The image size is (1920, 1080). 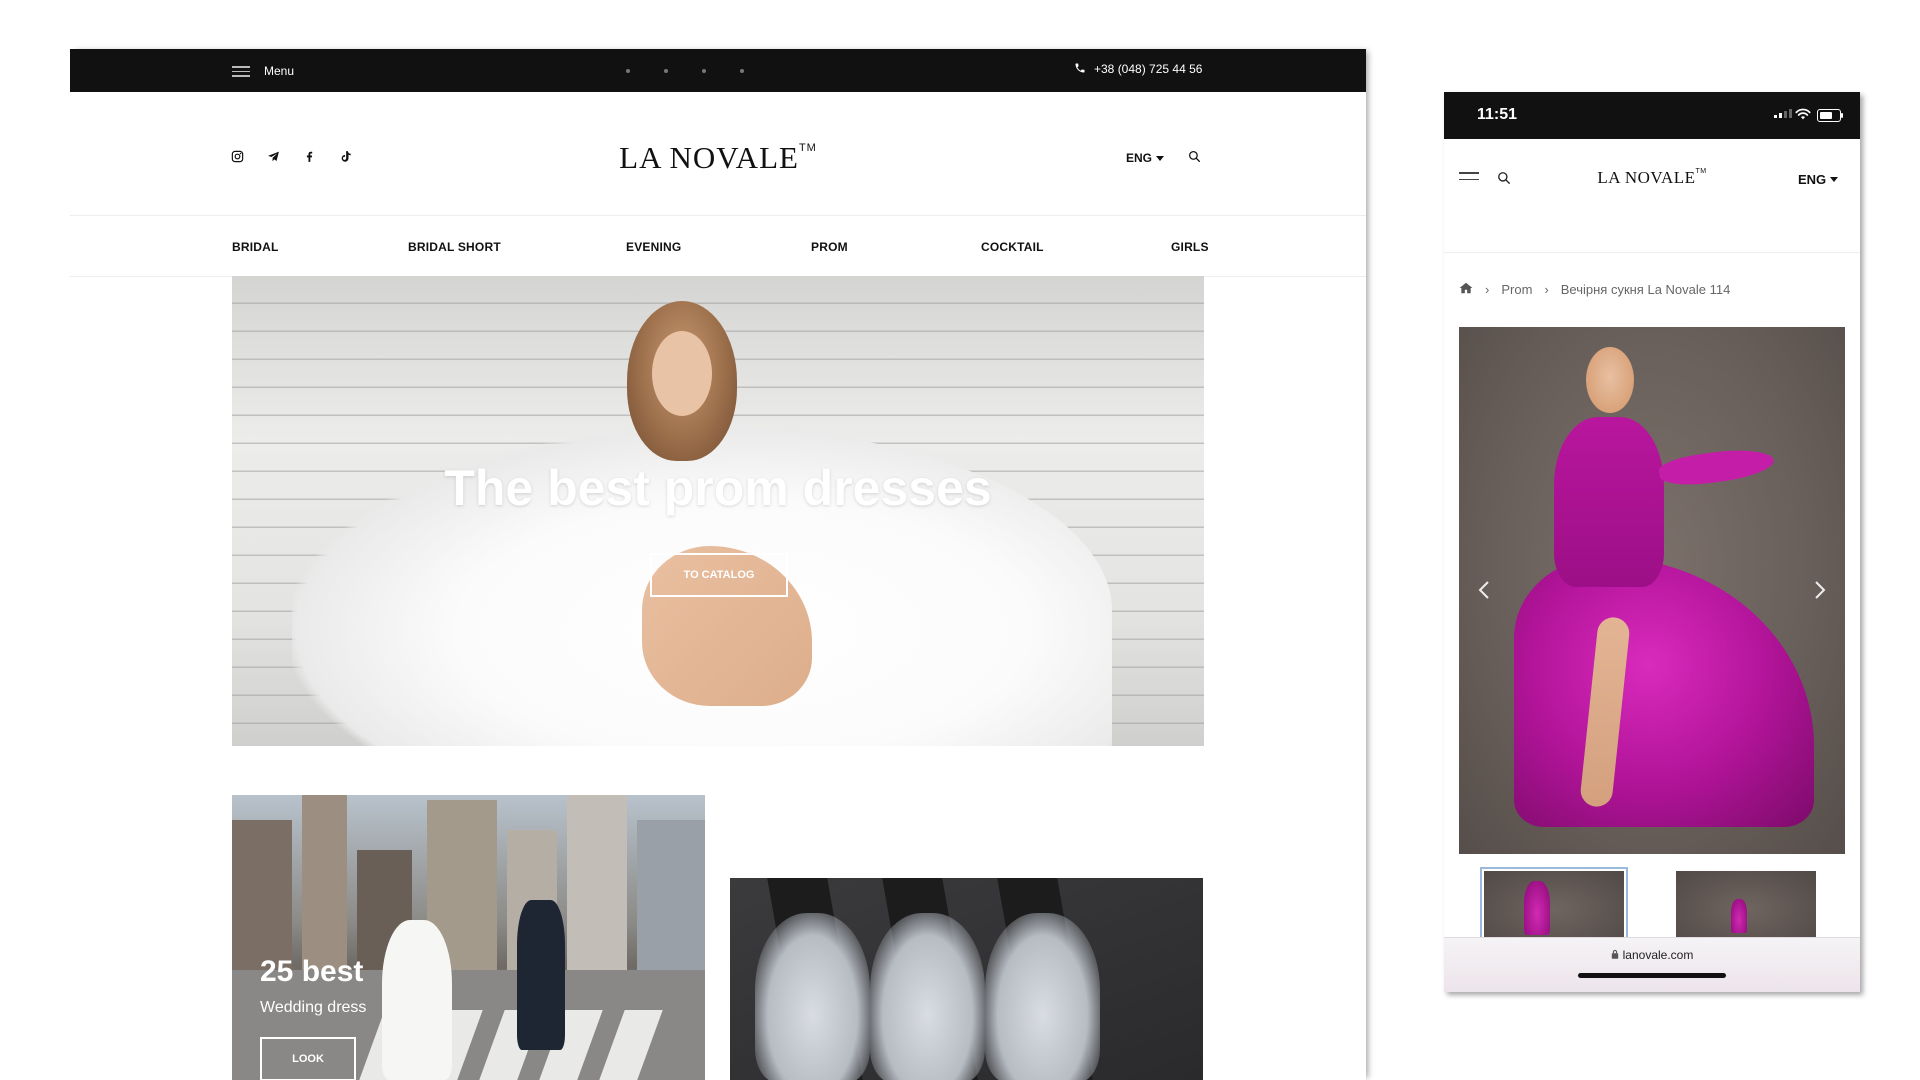 I want to click on menu-button: Menu, so click(x=263, y=71).